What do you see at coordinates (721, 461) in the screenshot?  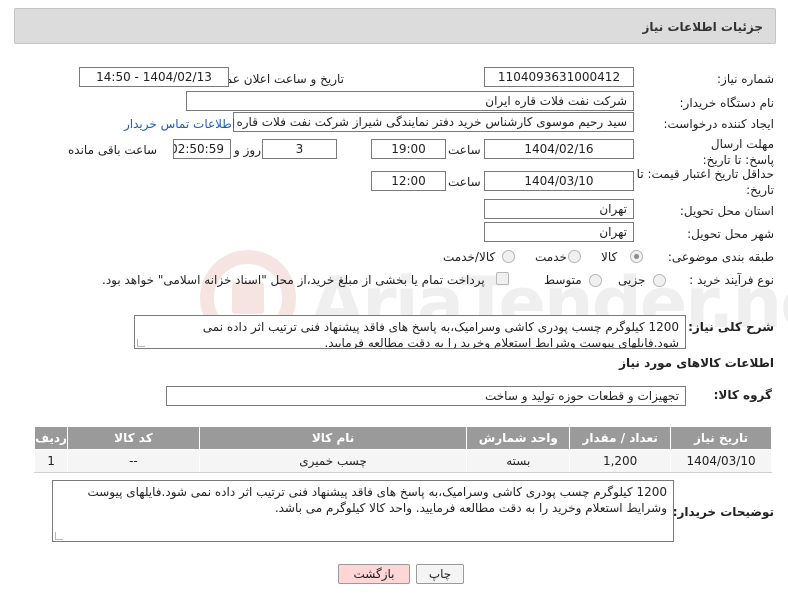 I see `cell-need-date: 1404/03/10` at bounding box center [721, 461].